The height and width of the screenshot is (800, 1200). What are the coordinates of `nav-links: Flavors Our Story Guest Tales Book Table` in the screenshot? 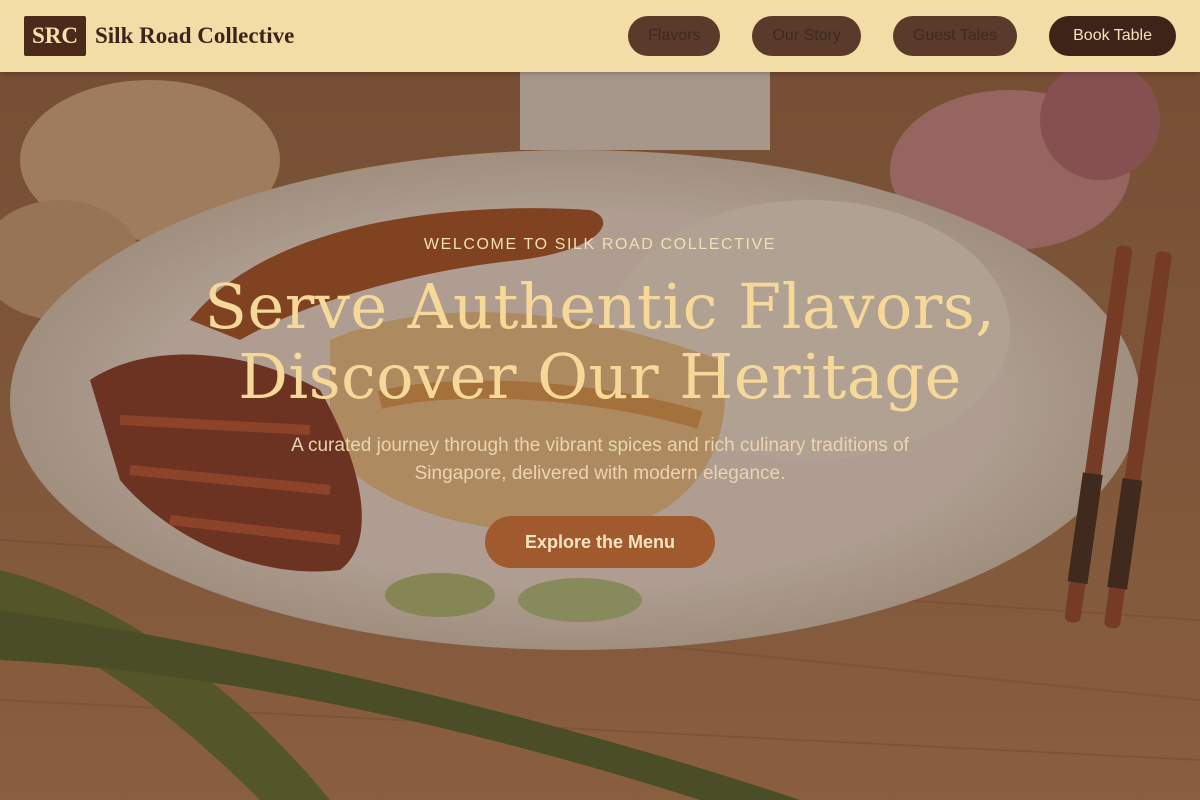 It's located at (902, 36).